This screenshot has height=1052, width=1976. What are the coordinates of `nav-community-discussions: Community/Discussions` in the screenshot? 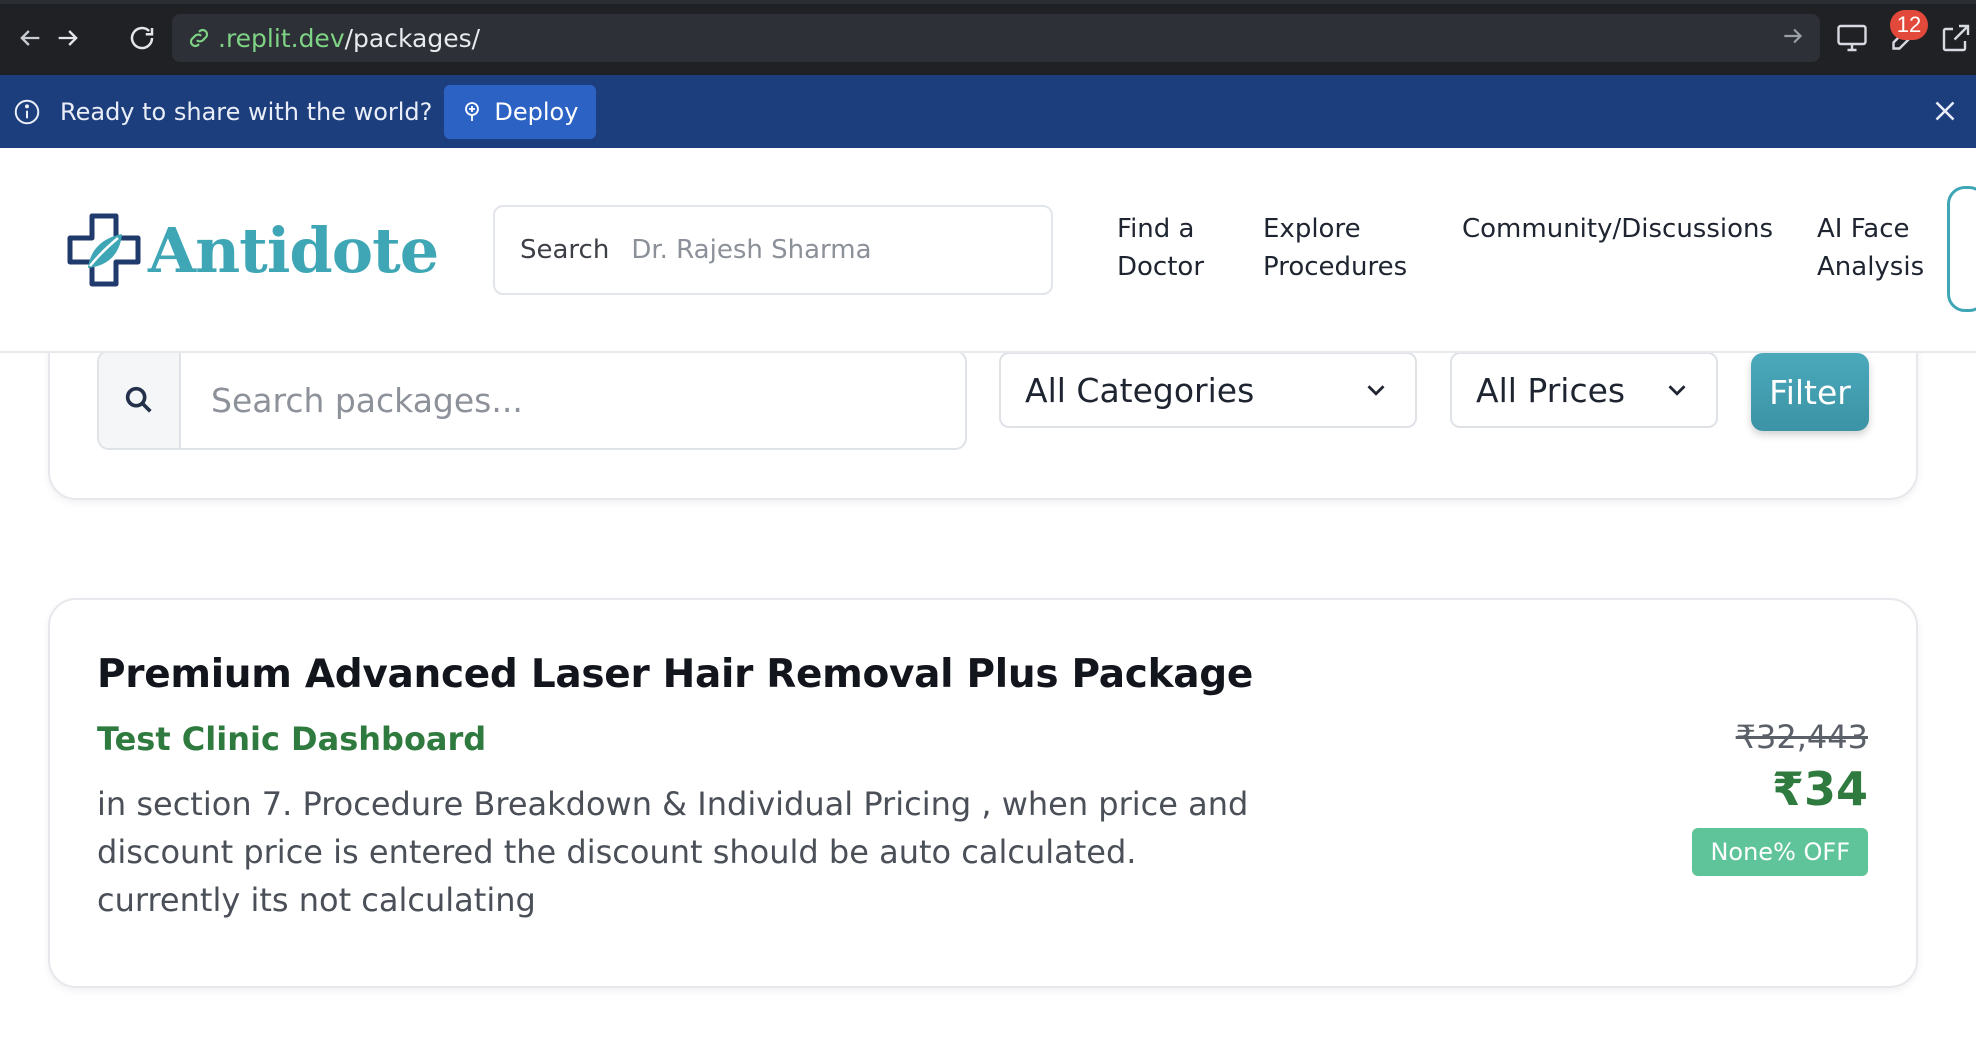 It's located at (1617, 229).